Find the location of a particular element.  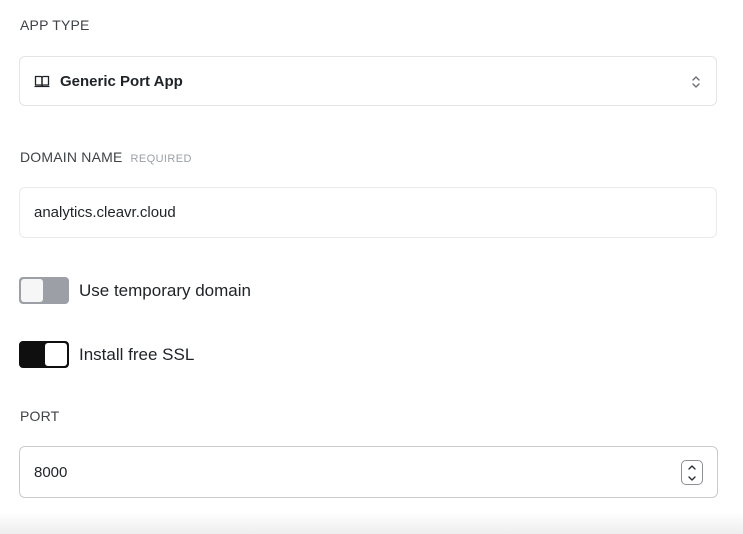

chevron-down-icon is located at coordinates (692, 478).